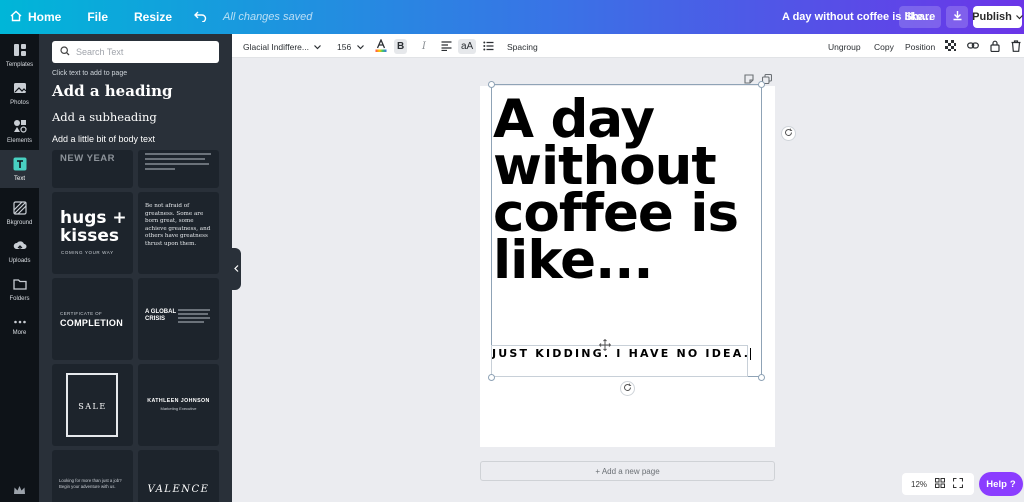 The height and width of the screenshot is (502, 1024). What do you see at coordinates (87, 252) in the screenshot?
I see `tile-hugs-sub: COMING YOUR WAY` at bounding box center [87, 252].